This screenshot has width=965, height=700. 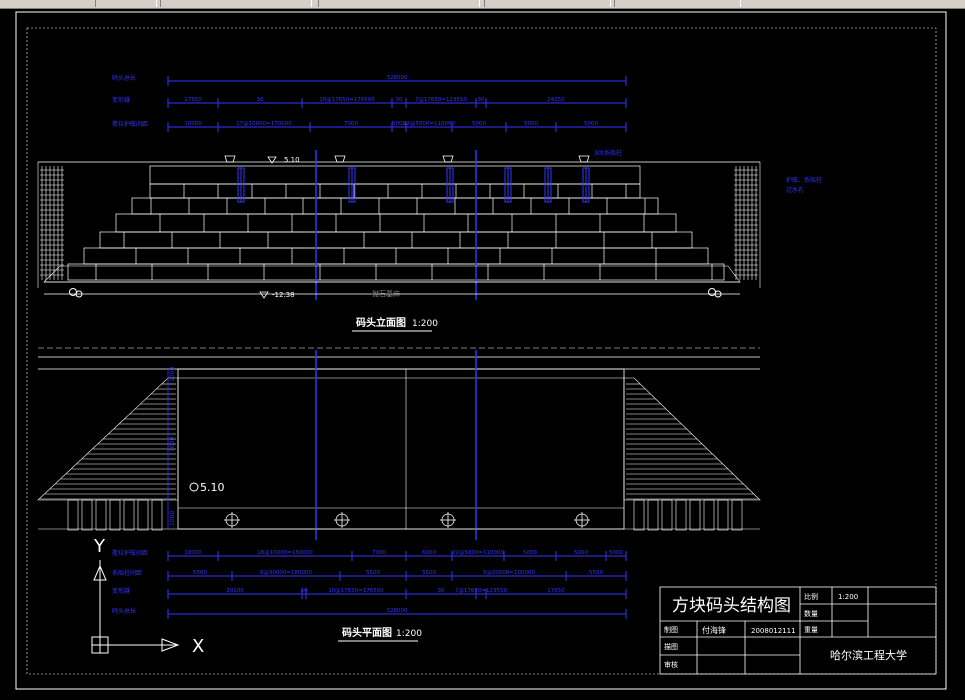 I want to click on level-circle-icon, so click(x=194, y=487).